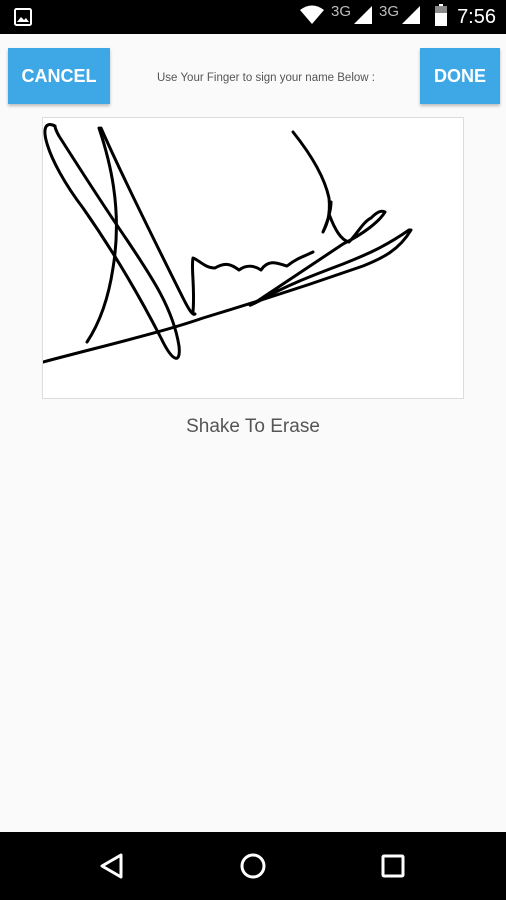  I want to click on image-icon, so click(23, 17).